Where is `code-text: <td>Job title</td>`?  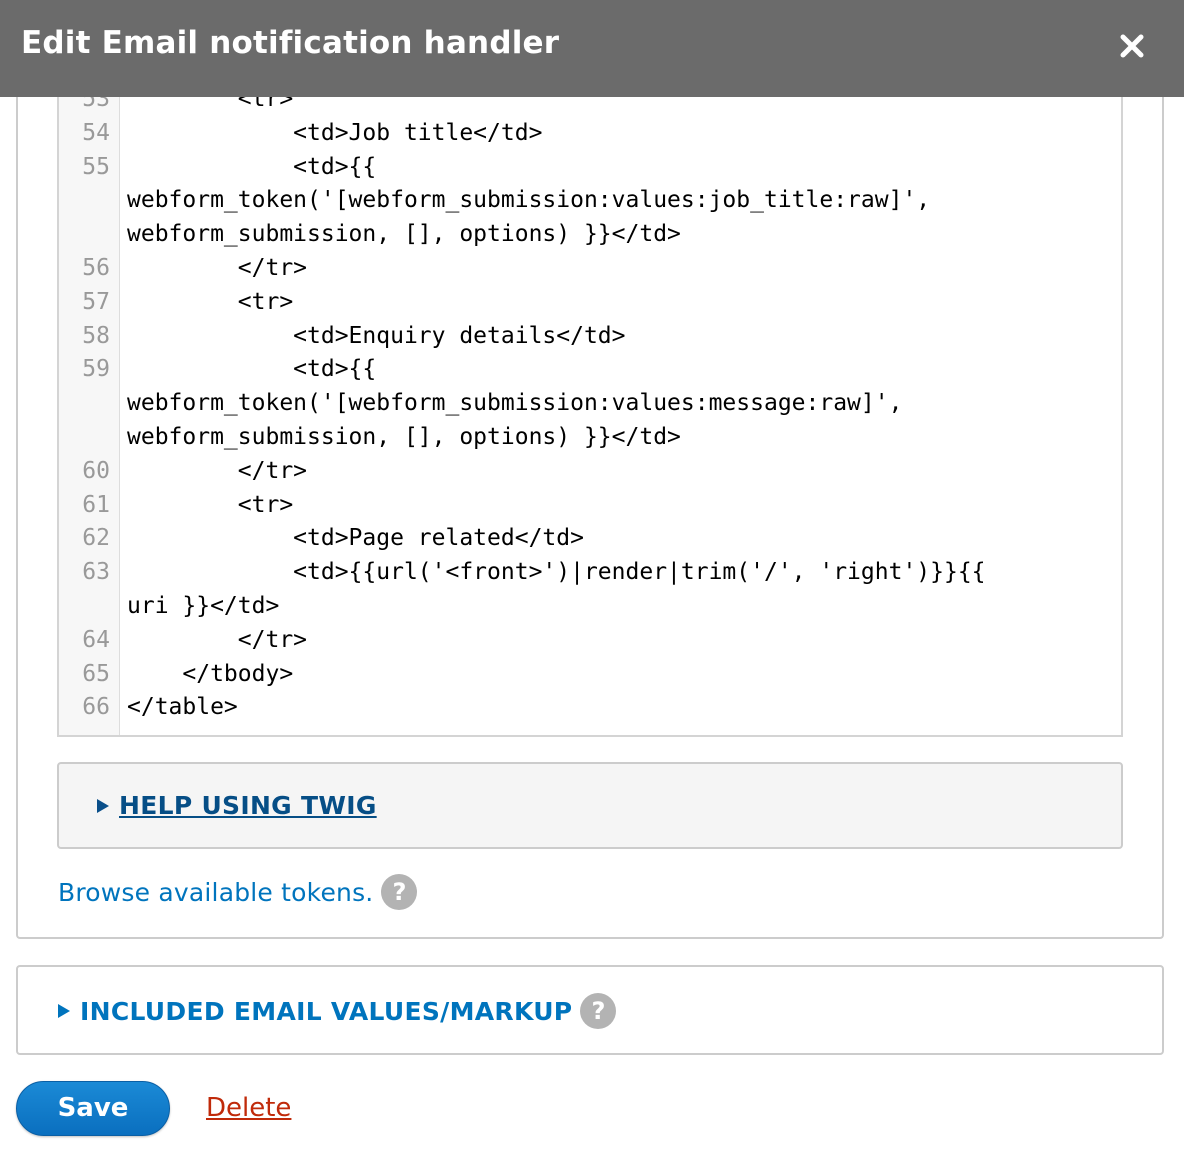
code-text: <td>Job title</td> is located at coordinates (620, 134).